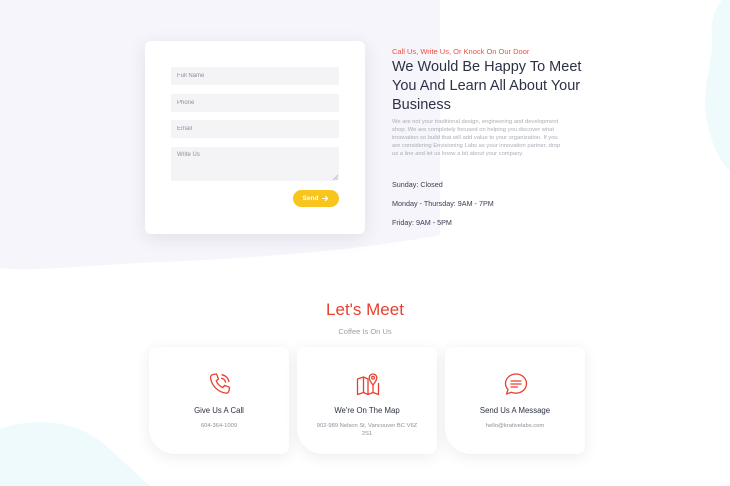  Describe the element at coordinates (335, 177) in the screenshot. I see `resize-grip-icon` at that location.